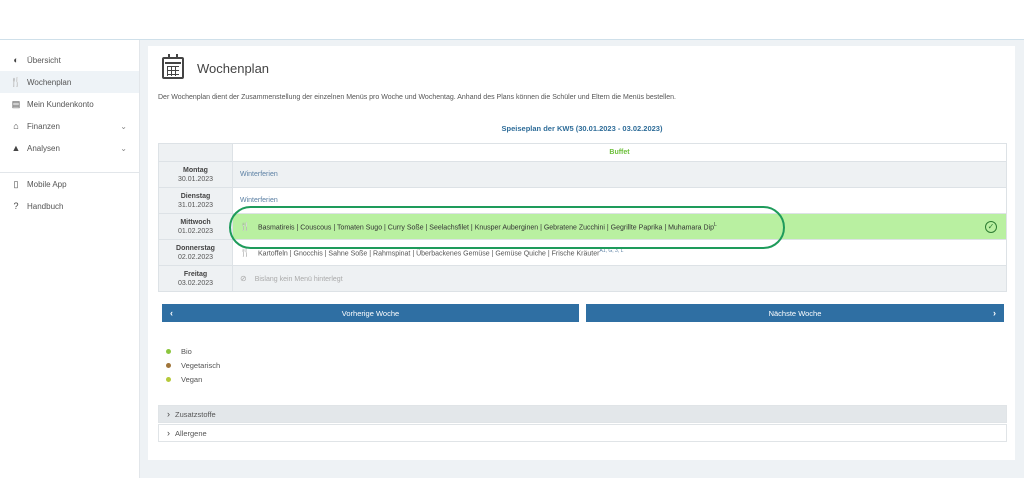 Image resolution: width=1024 pixels, height=478 pixels. I want to click on day-name: Montag, so click(195, 170).